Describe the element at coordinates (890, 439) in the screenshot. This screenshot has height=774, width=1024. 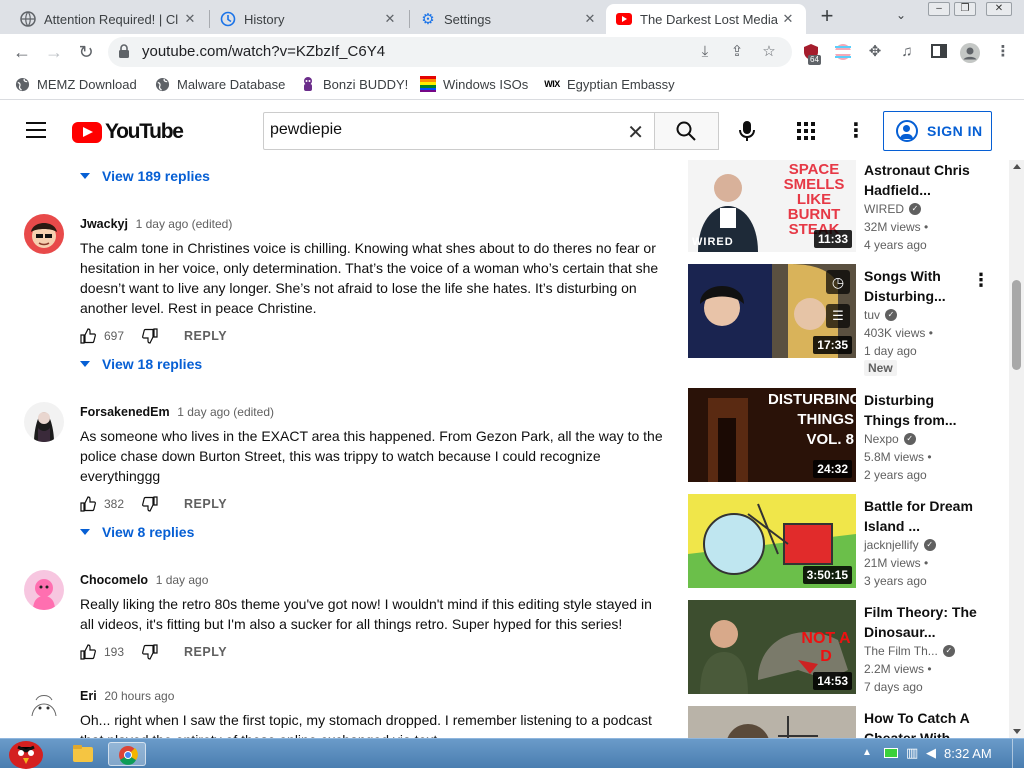
I see `video-channel: Nexpo ✓` at that location.